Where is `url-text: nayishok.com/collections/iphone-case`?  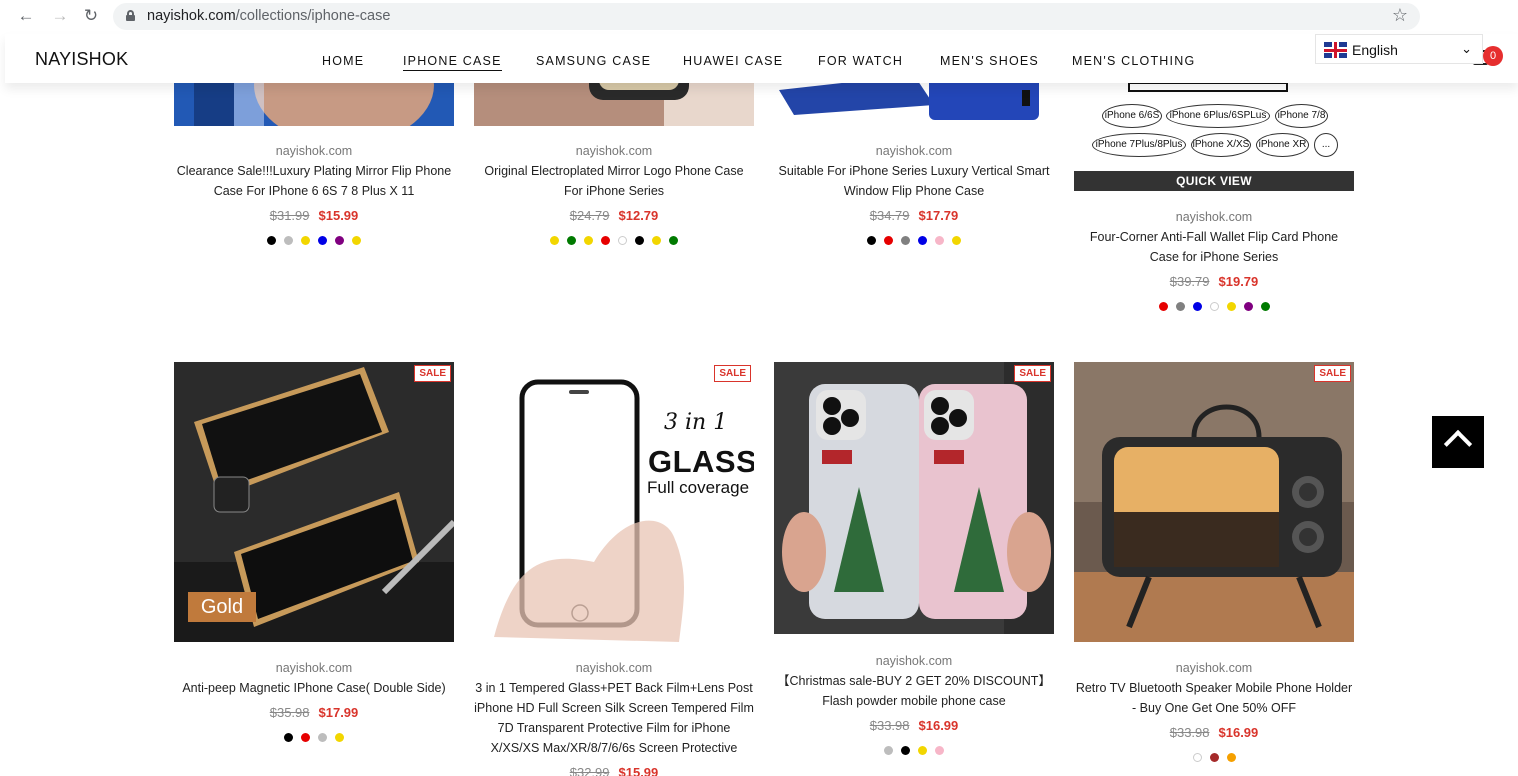
url-text: nayishok.com/collections/iphone-case is located at coordinates (268, 16).